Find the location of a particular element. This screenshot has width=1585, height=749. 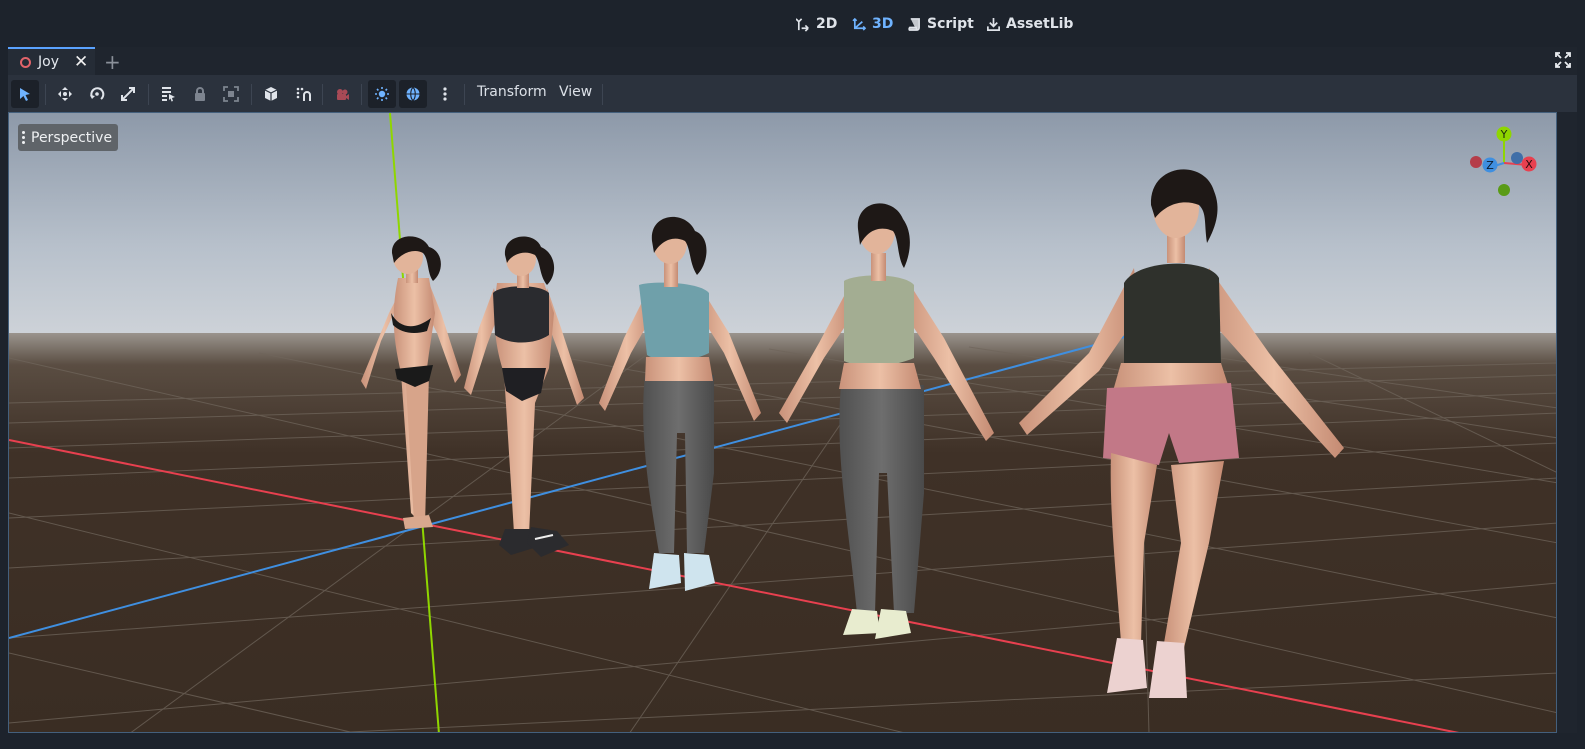

2d-icon is located at coordinates (802, 24).